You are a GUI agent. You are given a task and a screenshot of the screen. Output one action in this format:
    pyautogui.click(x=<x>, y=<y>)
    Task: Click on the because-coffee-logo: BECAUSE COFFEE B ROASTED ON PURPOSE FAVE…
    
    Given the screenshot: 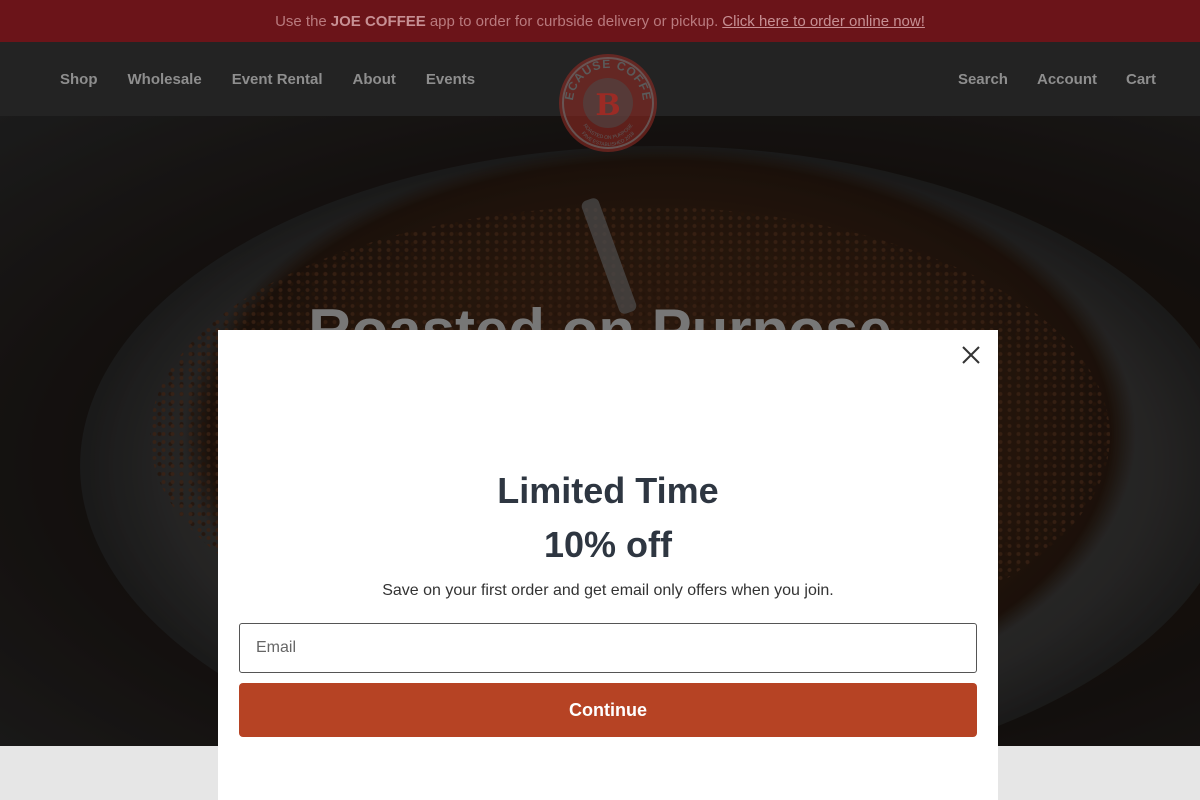 What is the action you would take?
    pyautogui.click(x=608, y=103)
    